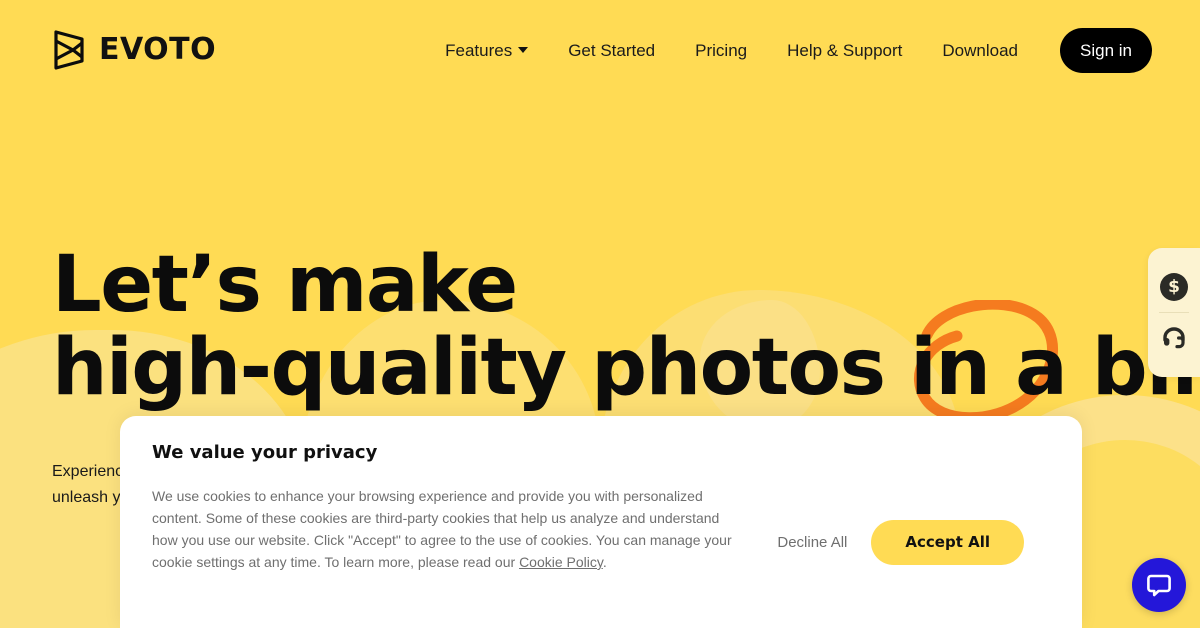  I want to click on rail-item-pricing: $, so click(1174, 287).